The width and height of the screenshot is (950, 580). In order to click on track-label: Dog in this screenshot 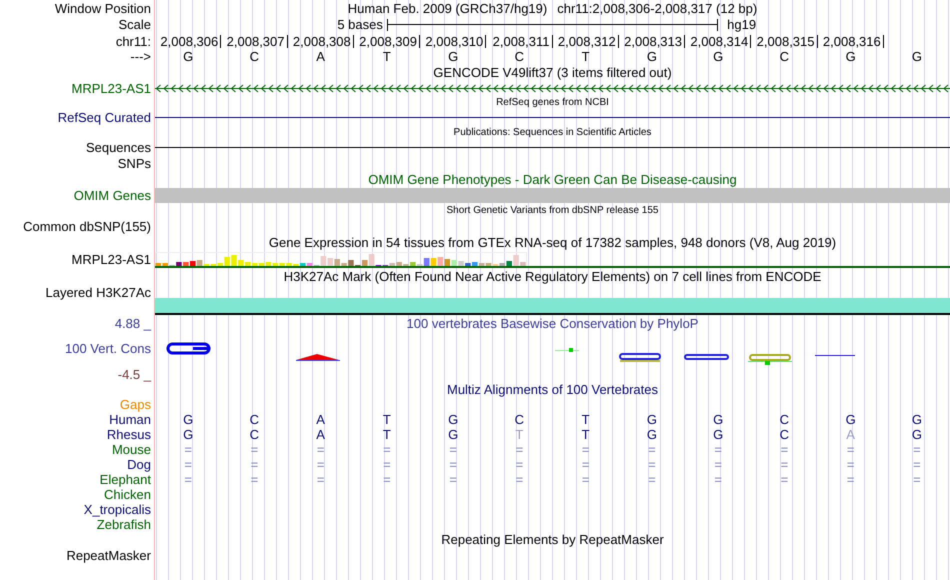, I will do `click(139, 464)`.